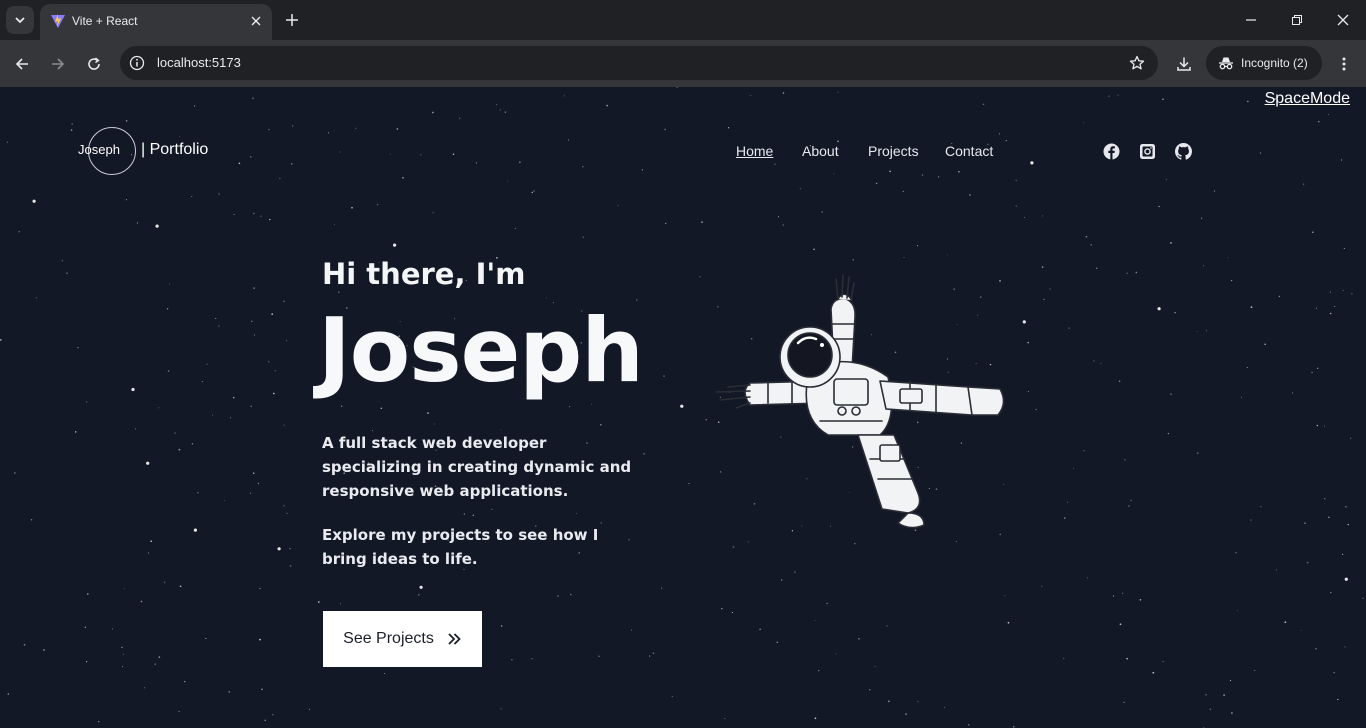 The height and width of the screenshot is (728, 1366). I want to click on browser-menu-button, so click(1344, 64).